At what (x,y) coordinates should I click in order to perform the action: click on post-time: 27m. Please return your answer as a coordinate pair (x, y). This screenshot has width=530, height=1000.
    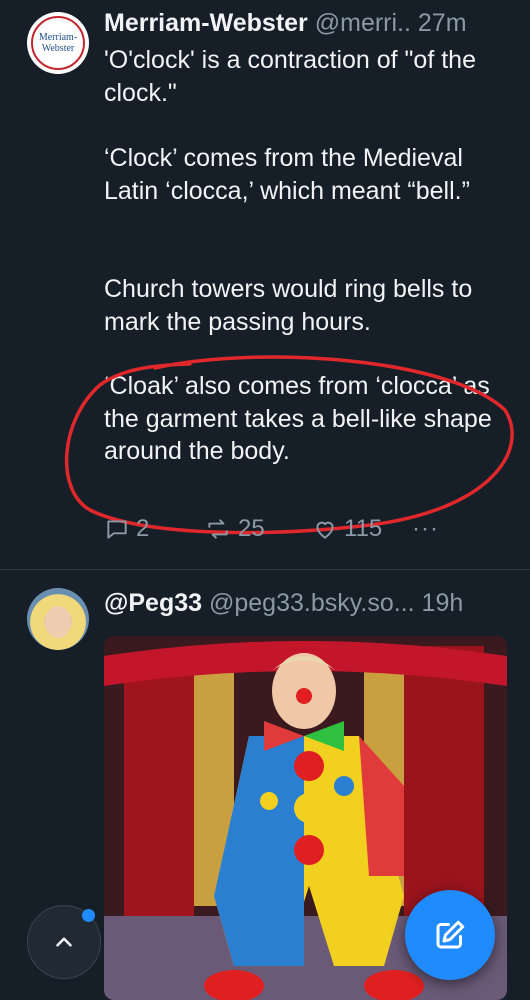
    Looking at the image, I should click on (442, 23).